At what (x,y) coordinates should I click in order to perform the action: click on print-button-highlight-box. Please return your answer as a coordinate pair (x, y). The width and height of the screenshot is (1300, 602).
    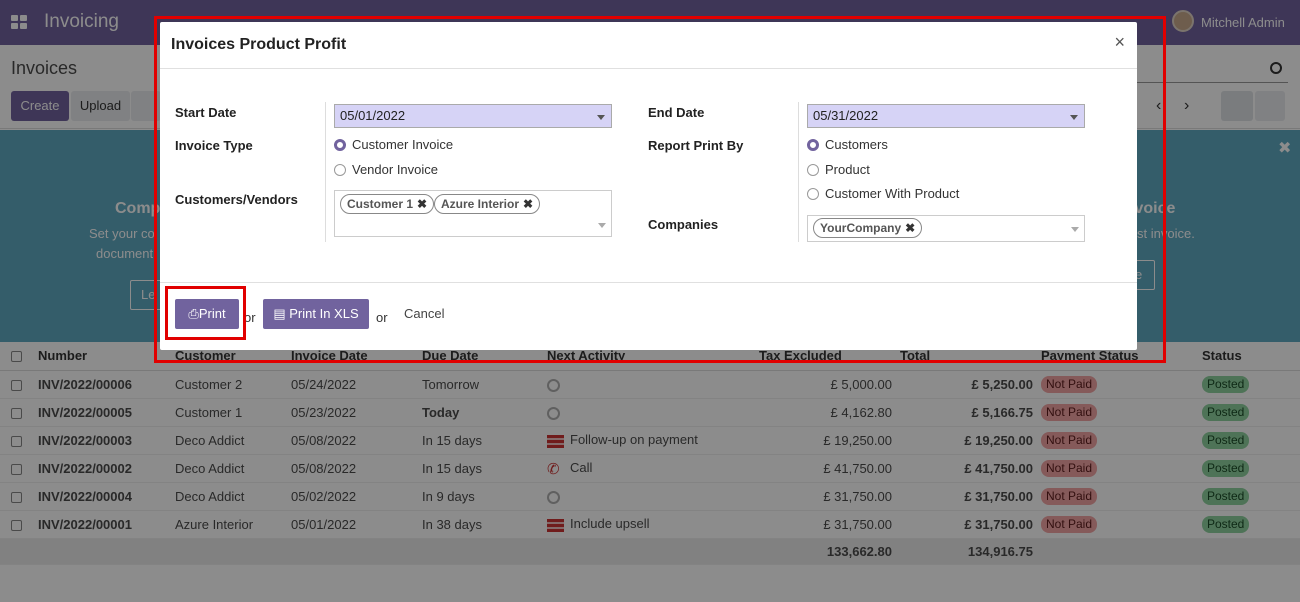
    Looking at the image, I should click on (205, 313).